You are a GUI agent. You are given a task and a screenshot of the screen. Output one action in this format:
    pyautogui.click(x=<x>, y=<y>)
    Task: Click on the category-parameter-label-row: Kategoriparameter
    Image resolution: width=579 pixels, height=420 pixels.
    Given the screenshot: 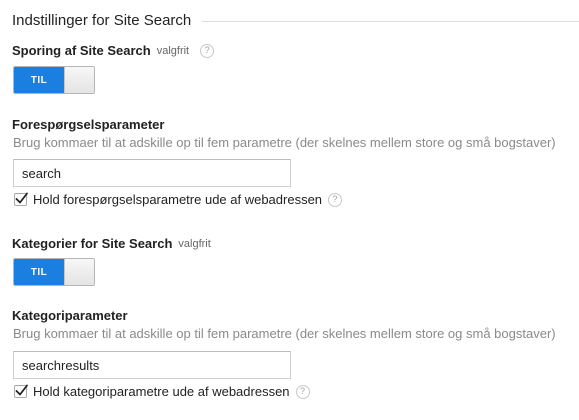 What is the action you would take?
    pyautogui.click(x=70, y=315)
    